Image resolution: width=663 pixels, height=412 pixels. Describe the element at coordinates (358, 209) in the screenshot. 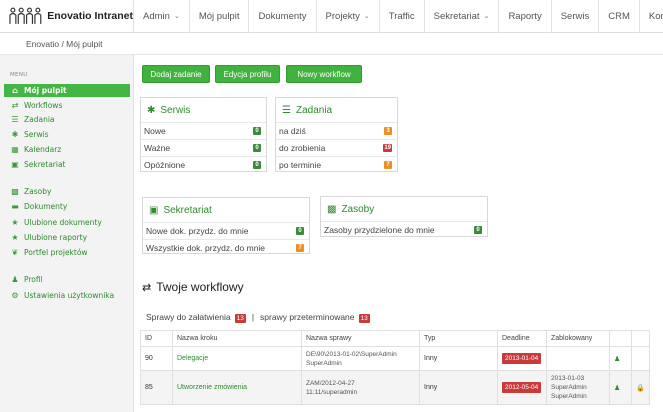

I see `widget-title-text: Zasoby` at that location.